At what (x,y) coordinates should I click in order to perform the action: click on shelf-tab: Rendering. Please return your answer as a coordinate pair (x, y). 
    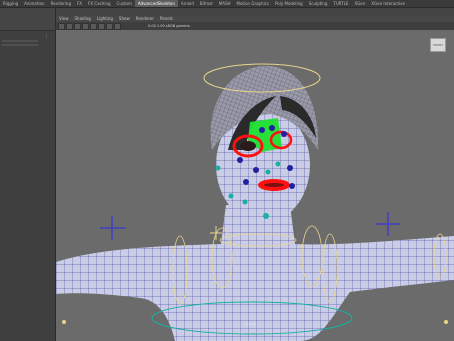
    Looking at the image, I should click on (61, 3).